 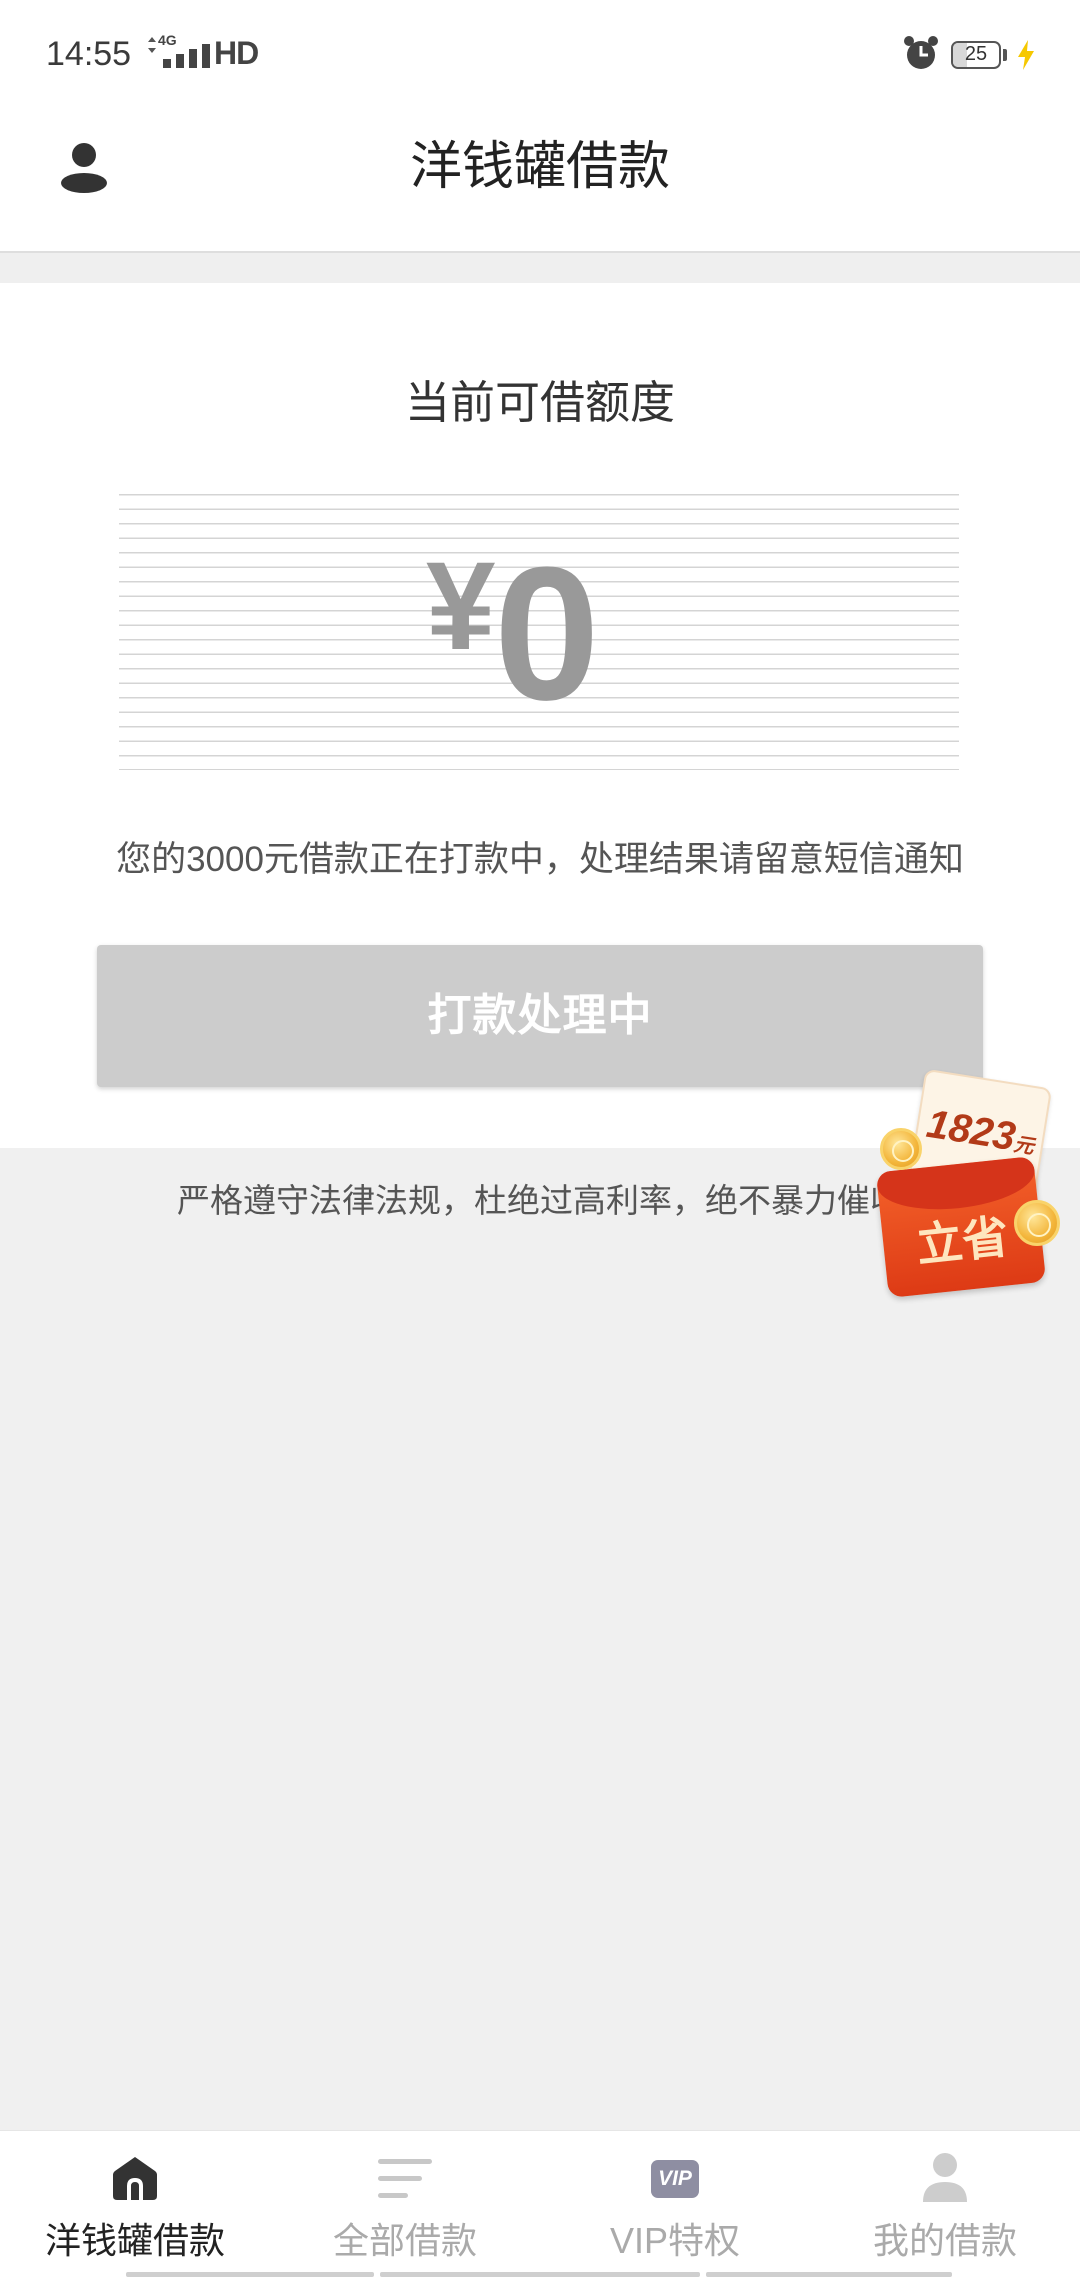 I want to click on page-title: 洋钱罐借款, so click(x=539, y=167).